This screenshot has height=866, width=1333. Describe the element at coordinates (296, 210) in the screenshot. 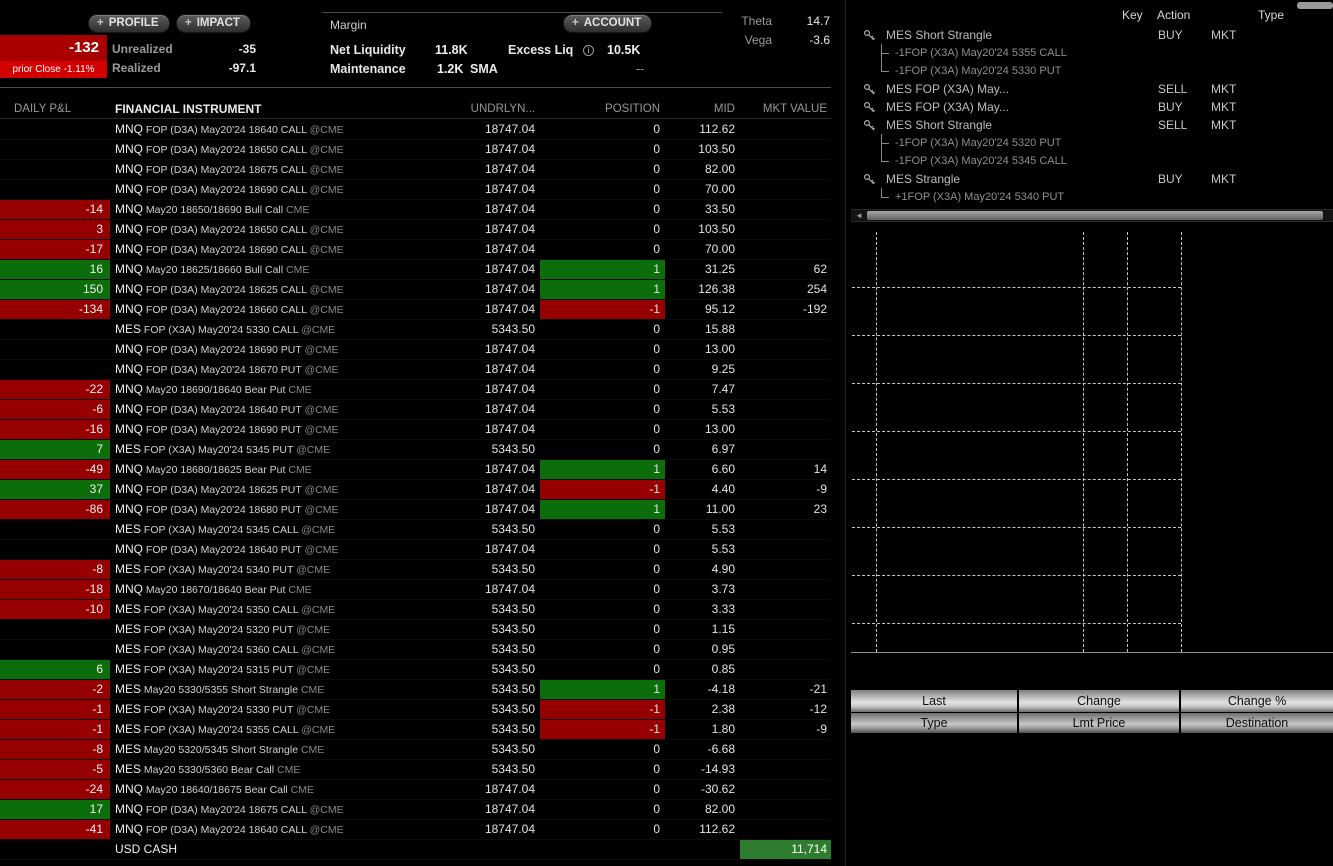

I see `instrument-venue: CME` at that location.